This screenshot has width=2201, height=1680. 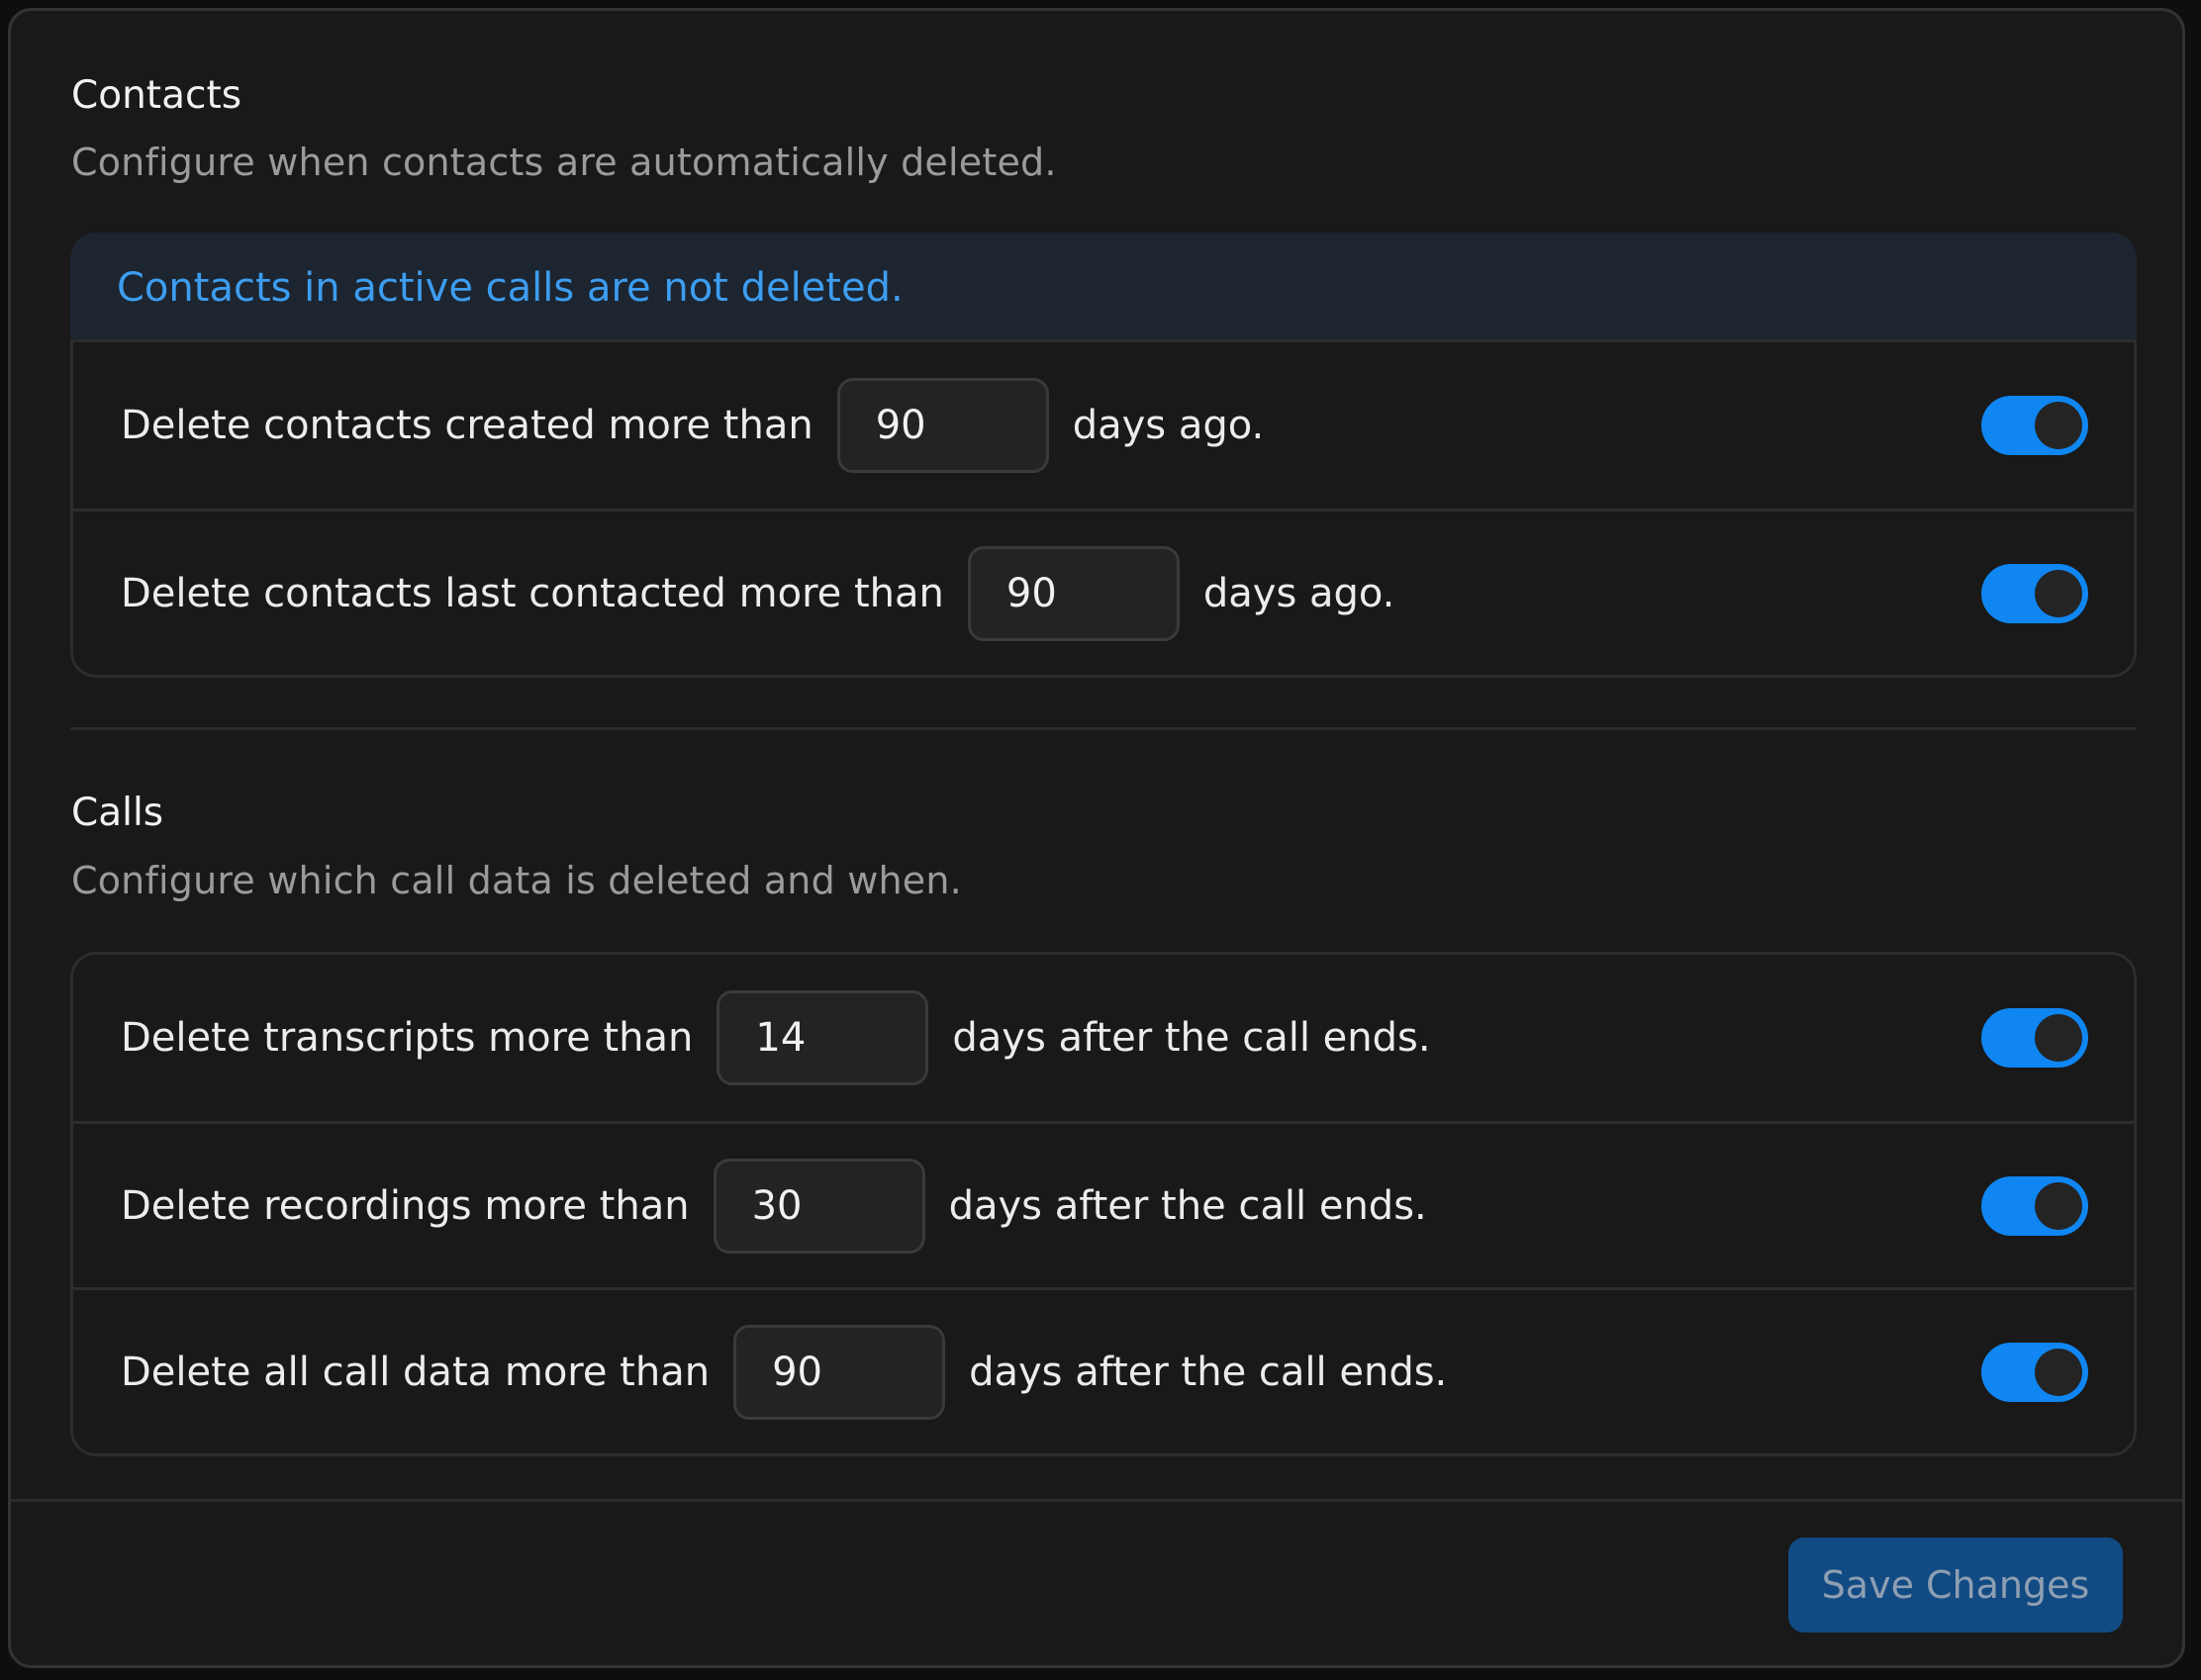 What do you see at coordinates (2035, 1372) in the screenshot?
I see `all-call-data-toggle` at bounding box center [2035, 1372].